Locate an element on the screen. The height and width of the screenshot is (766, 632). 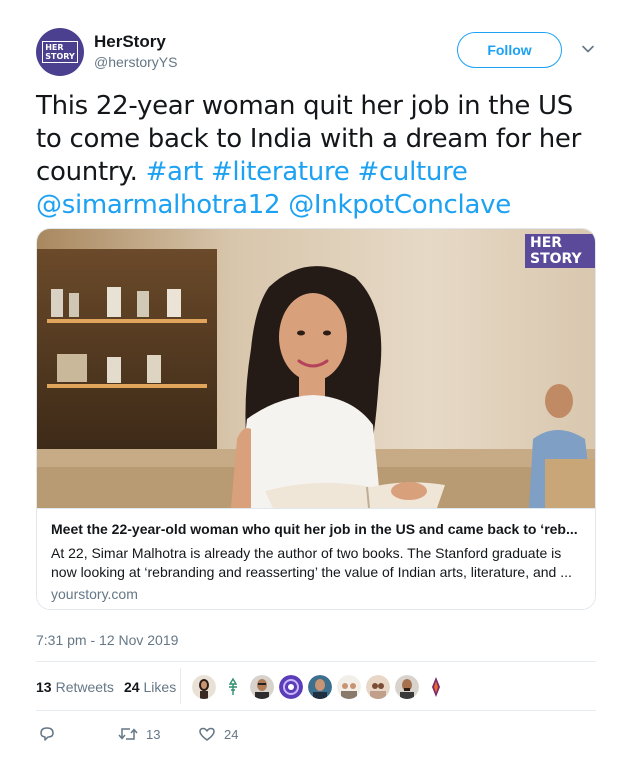
card-domain: yourstory.com is located at coordinates (94, 594).